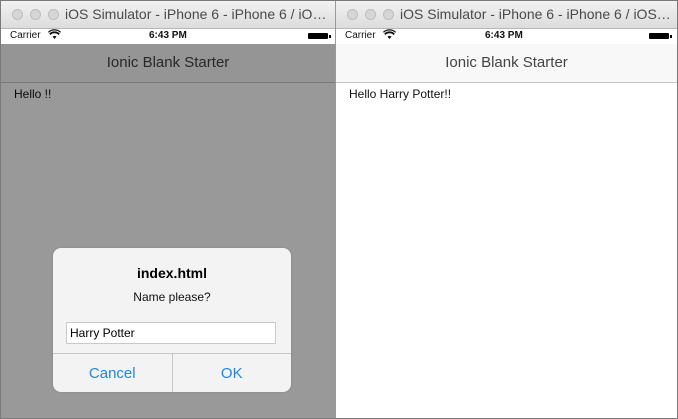 The height and width of the screenshot is (419, 678). What do you see at coordinates (112, 373) in the screenshot?
I see `cancel-button: Cancel` at bounding box center [112, 373].